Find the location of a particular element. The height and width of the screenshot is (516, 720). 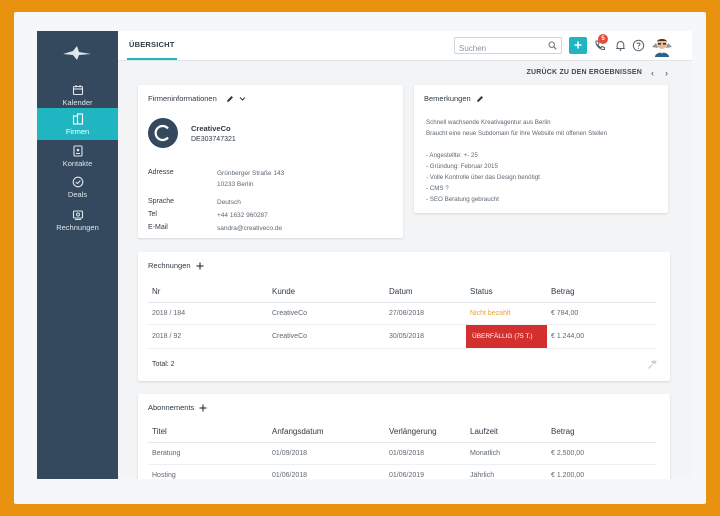

column-header: Status is located at coordinates (506, 292).